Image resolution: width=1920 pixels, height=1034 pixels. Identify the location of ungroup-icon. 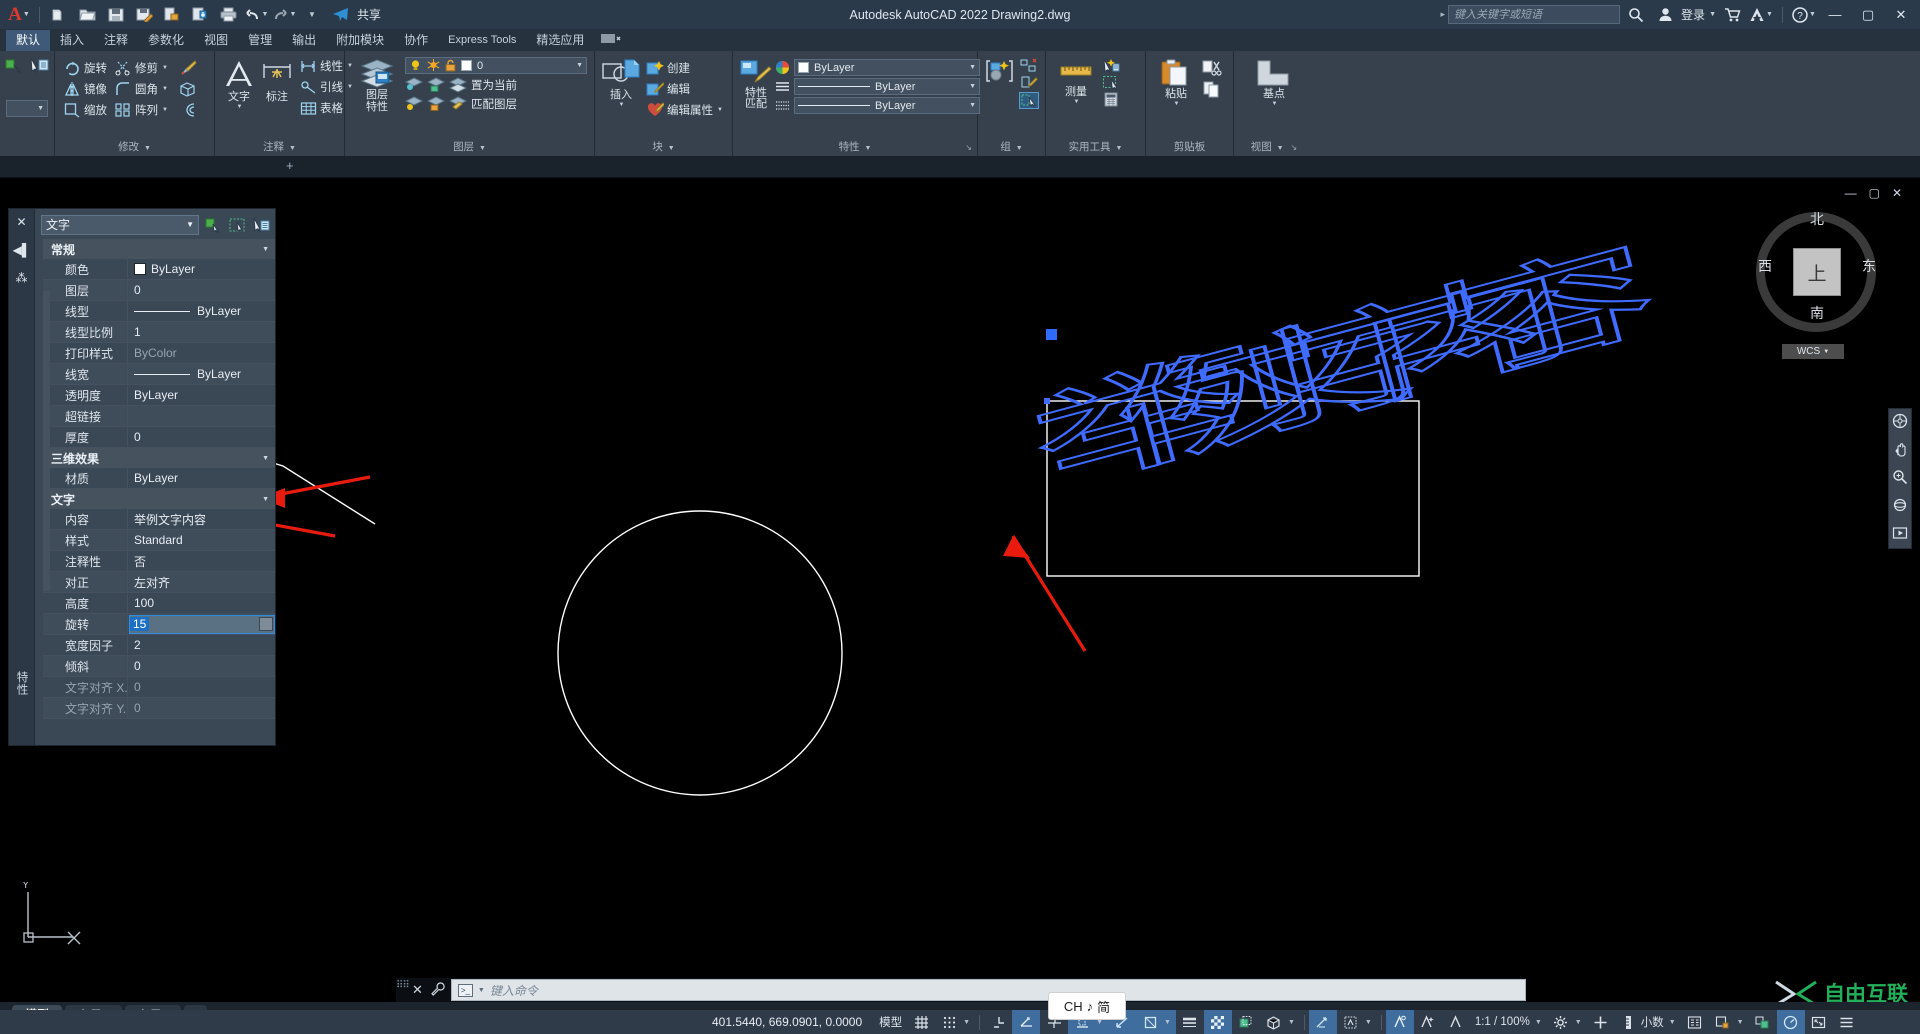
(1029, 65).